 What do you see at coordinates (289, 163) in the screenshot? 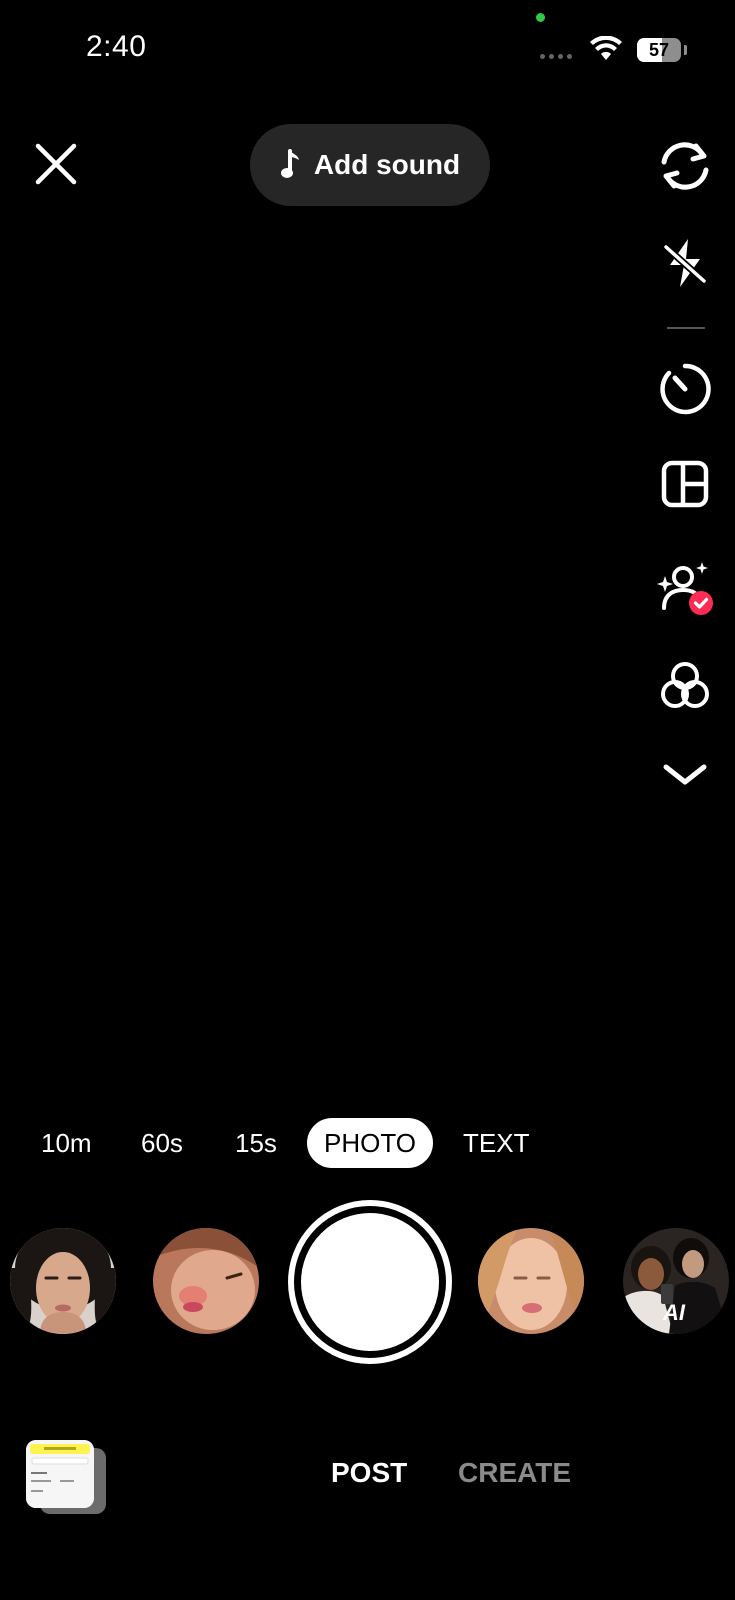
I see `music-note-icon` at bounding box center [289, 163].